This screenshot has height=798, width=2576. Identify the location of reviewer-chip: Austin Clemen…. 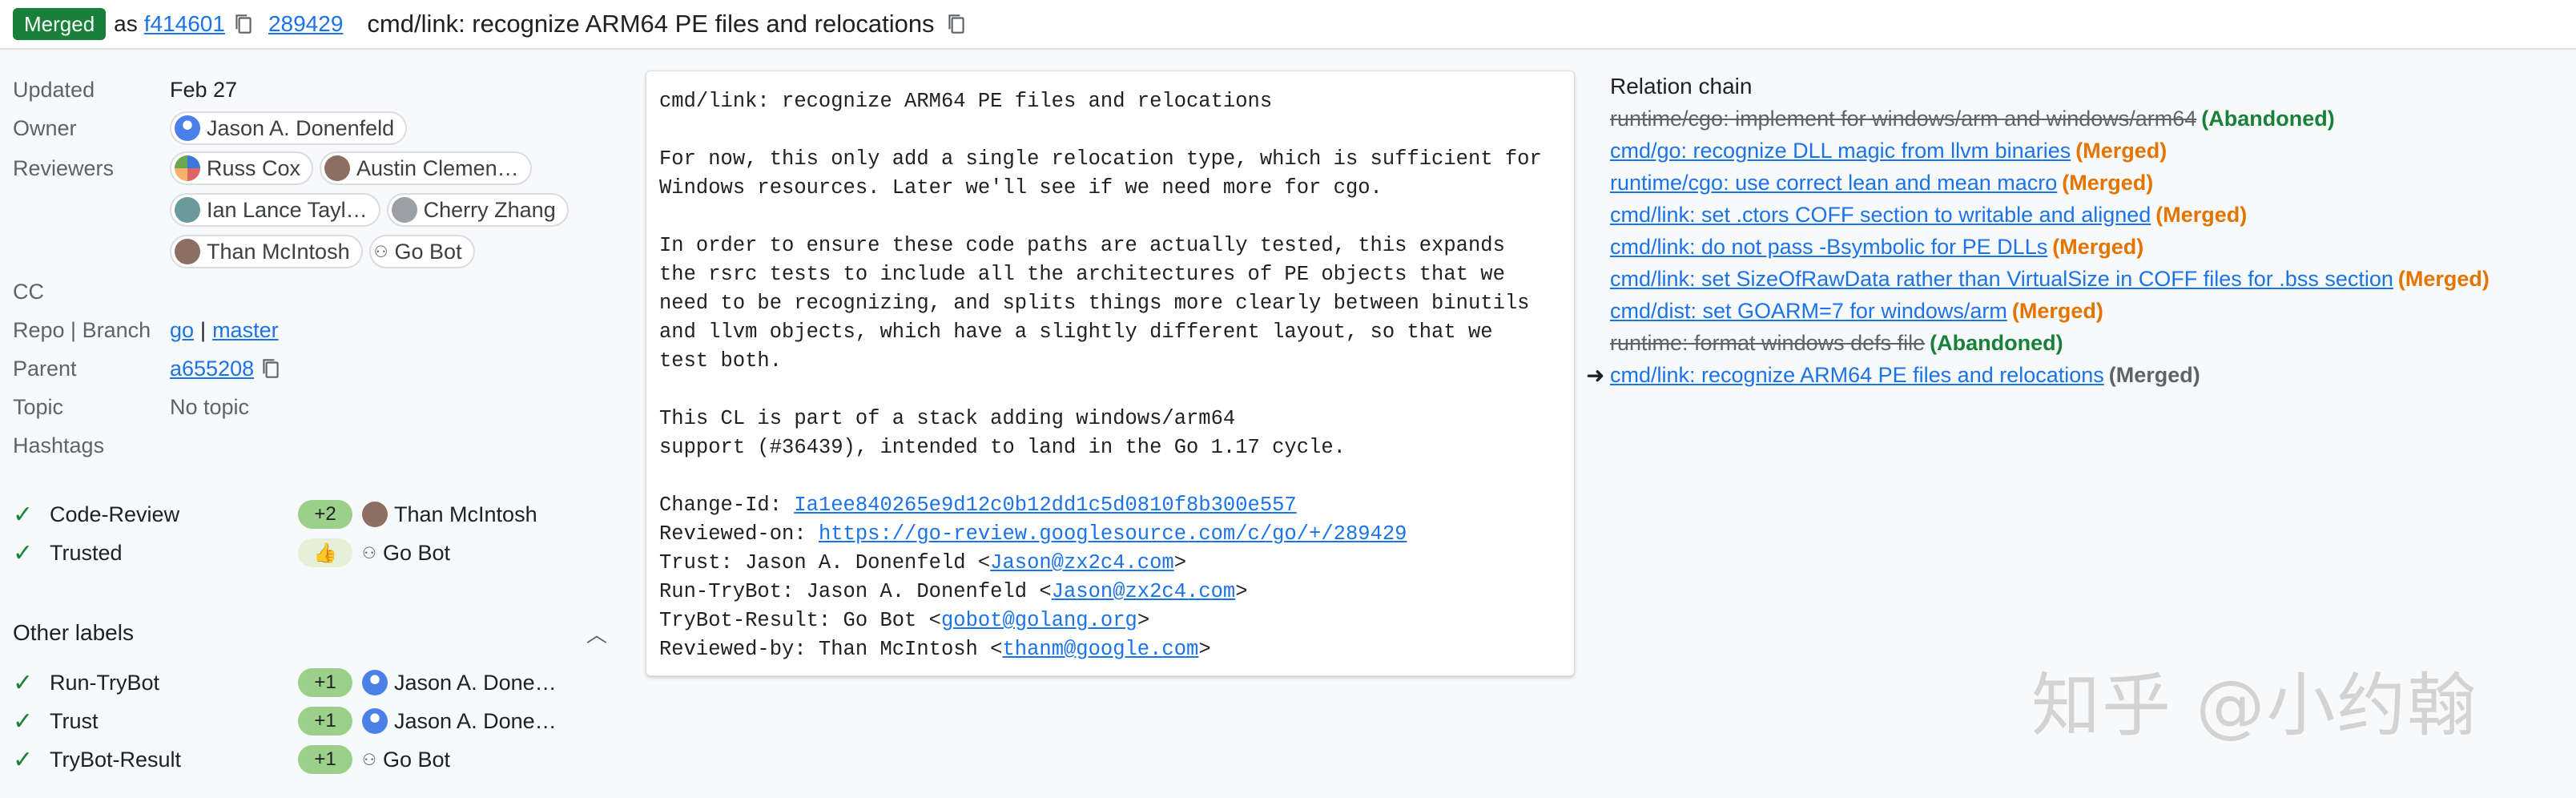
(426, 168).